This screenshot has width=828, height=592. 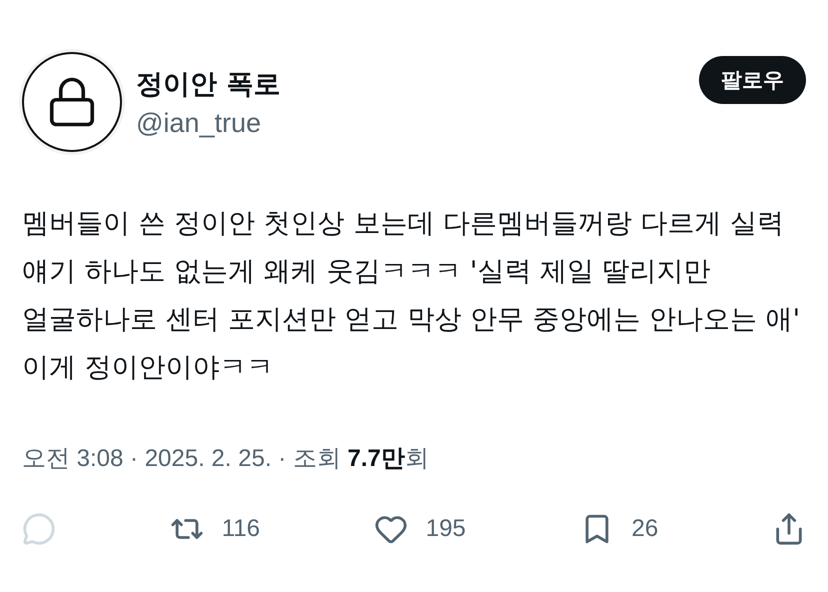 I want to click on repost-button: 116, so click(x=215, y=529).